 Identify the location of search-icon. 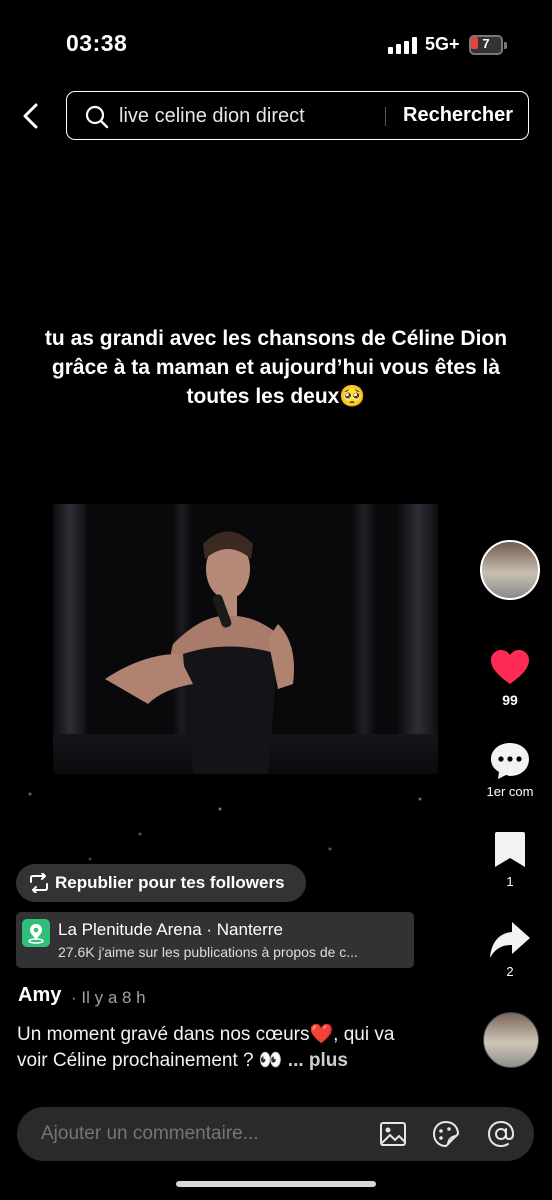
(97, 117).